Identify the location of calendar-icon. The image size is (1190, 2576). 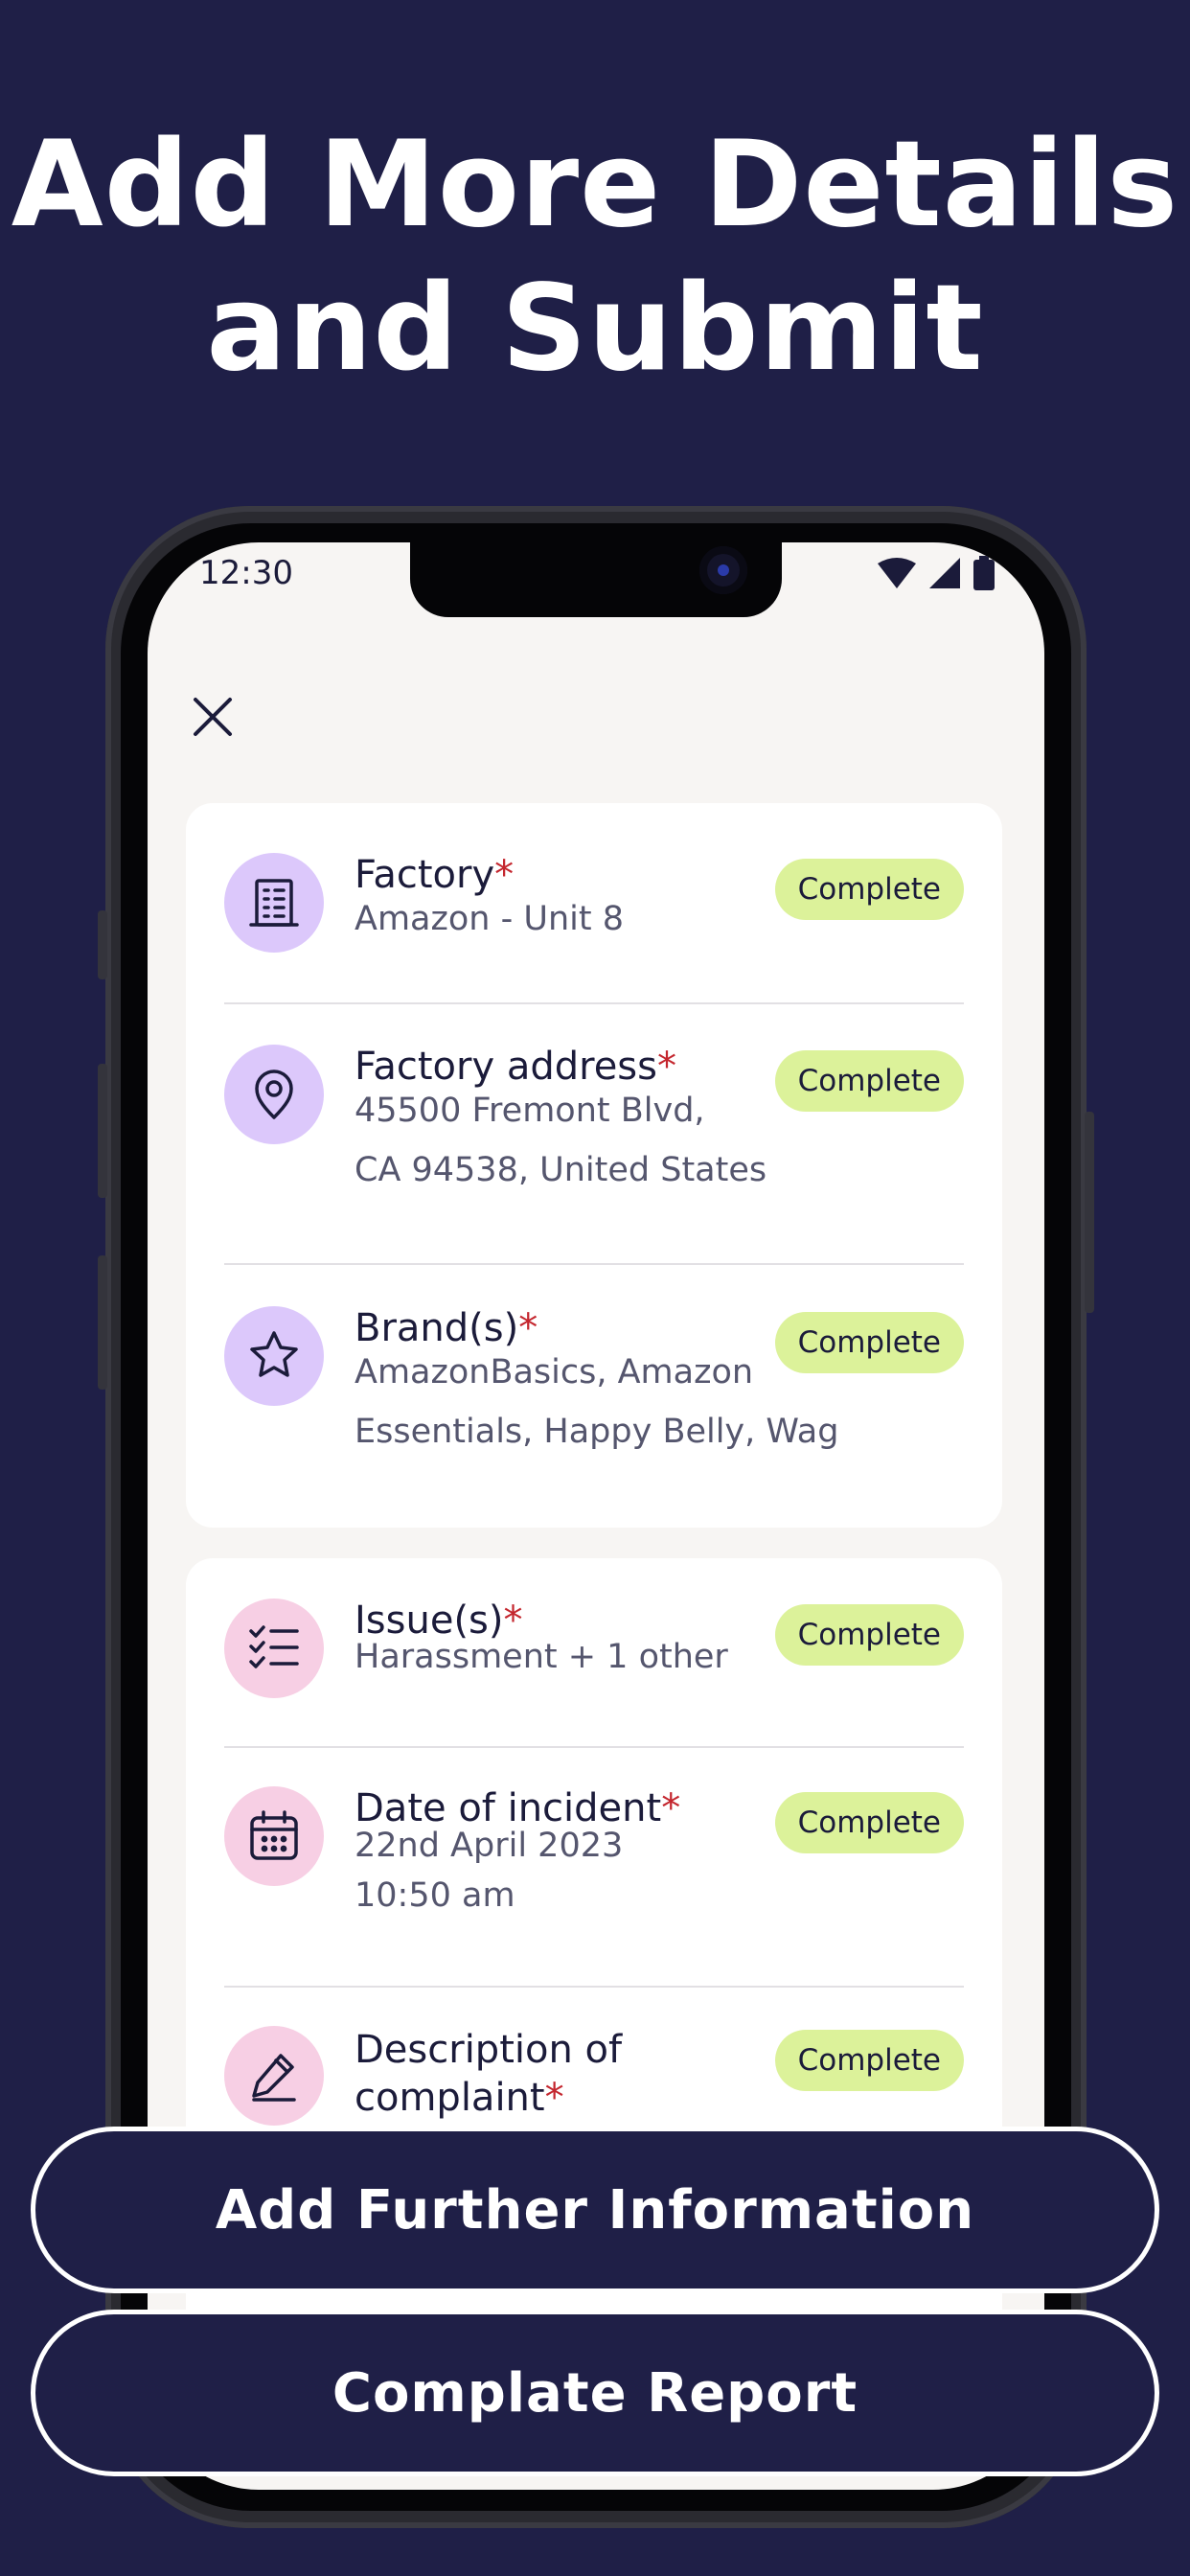
(274, 1836).